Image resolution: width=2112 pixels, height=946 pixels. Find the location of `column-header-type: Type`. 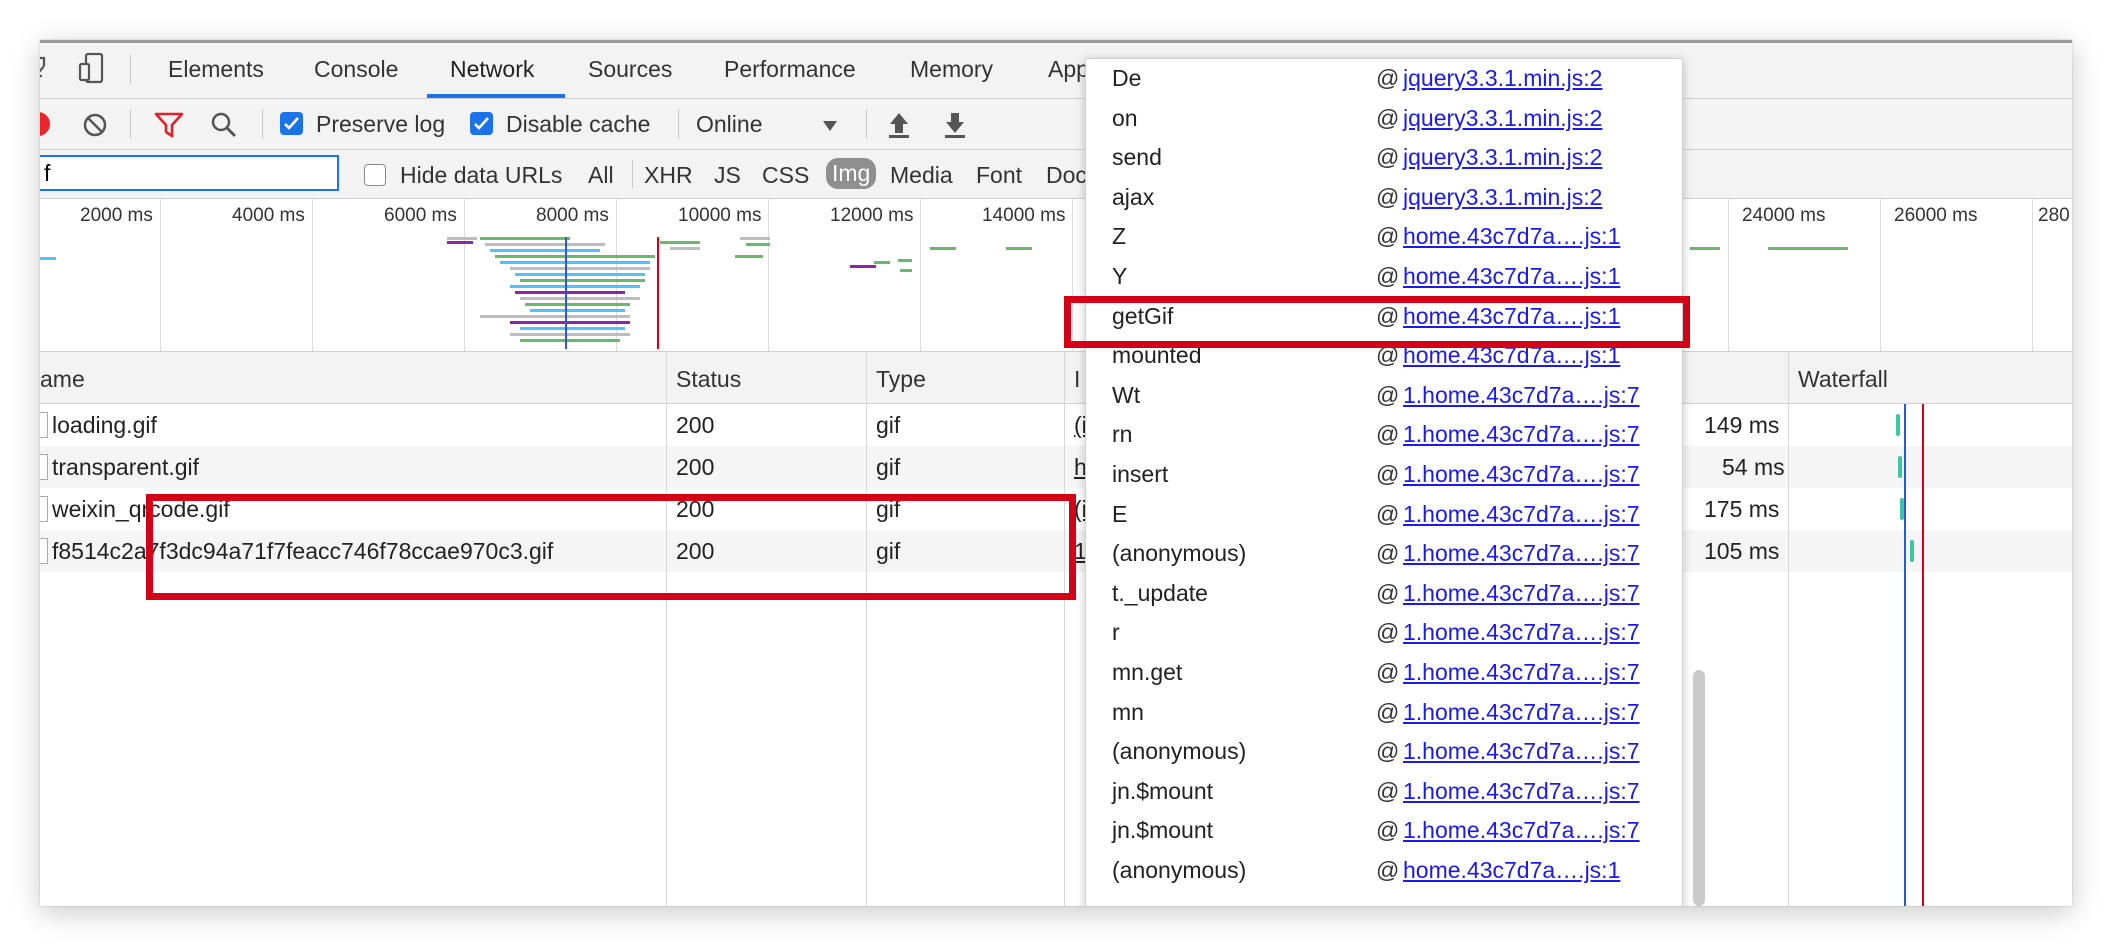

column-header-type: Type is located at coordinates (901, 379).